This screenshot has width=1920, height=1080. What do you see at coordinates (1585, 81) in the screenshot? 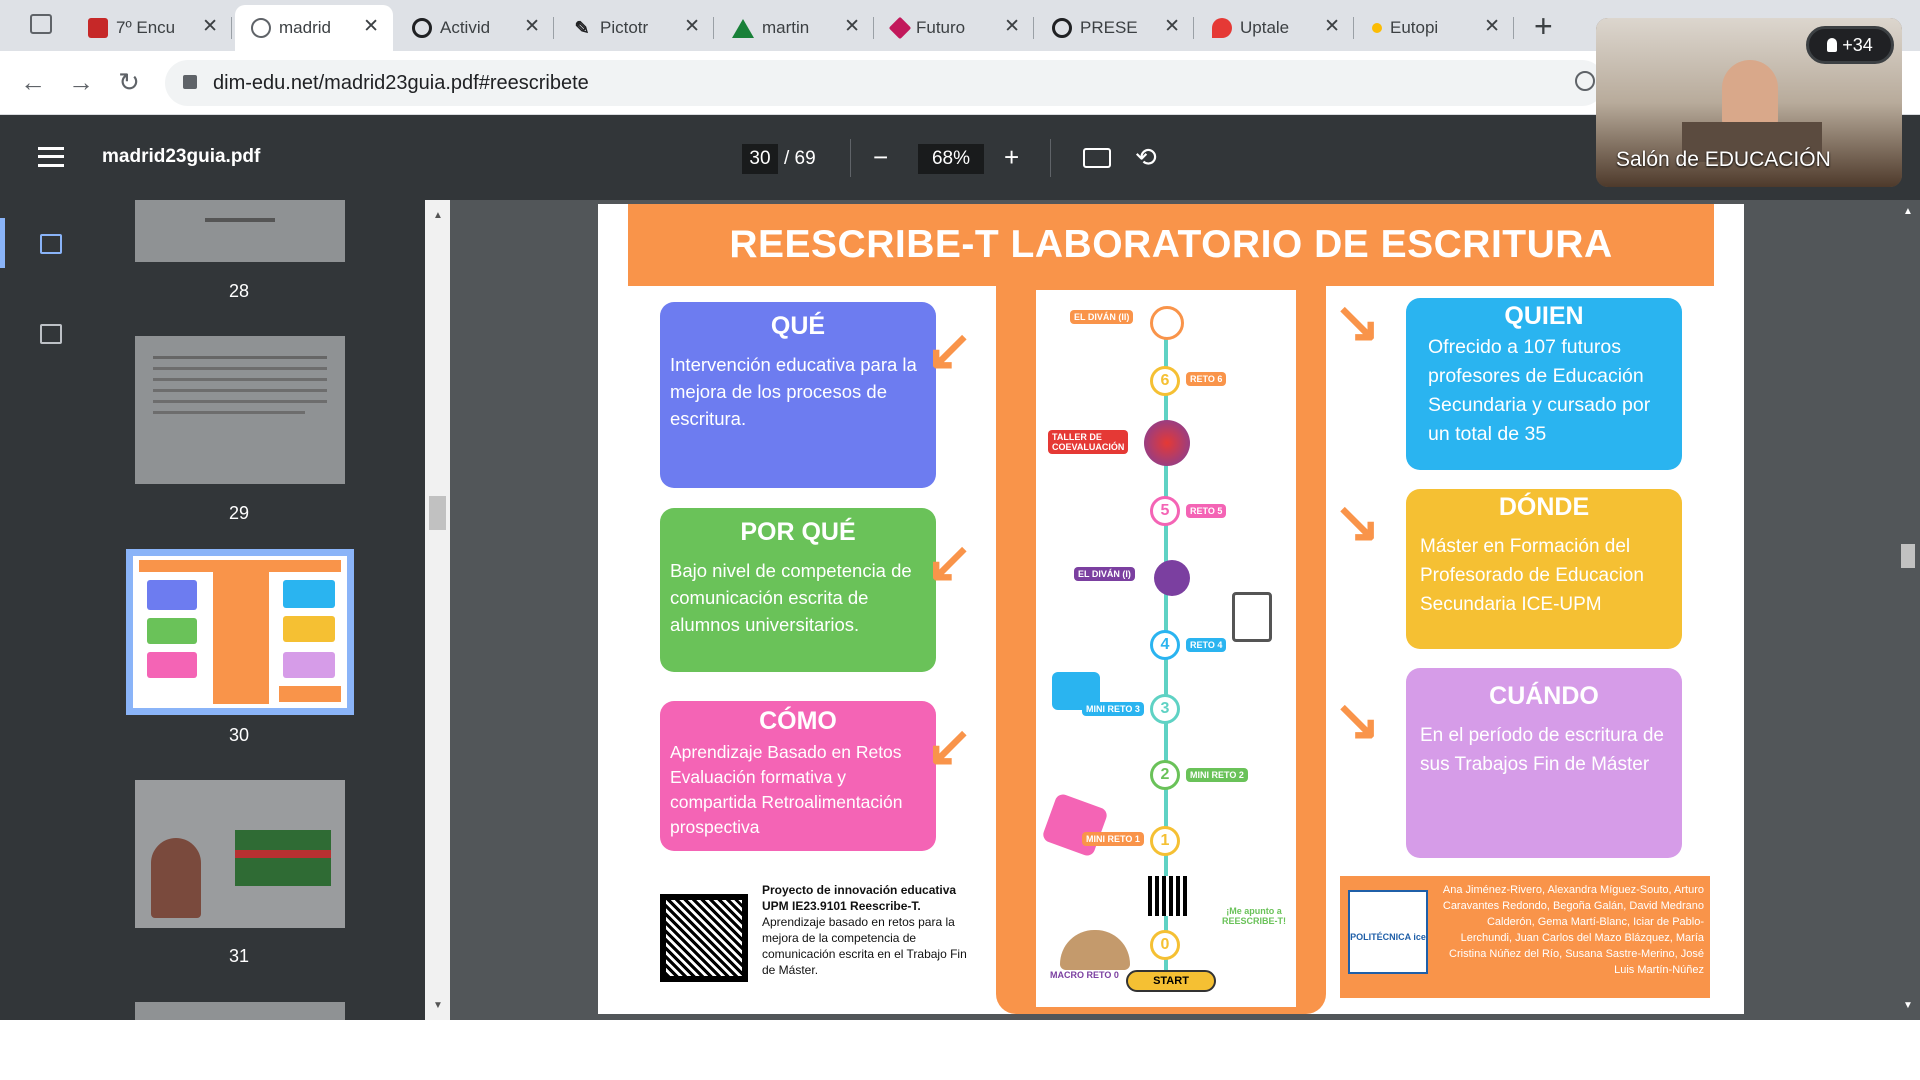
I see `zoom-icon` at bounding box center [1585, 81].